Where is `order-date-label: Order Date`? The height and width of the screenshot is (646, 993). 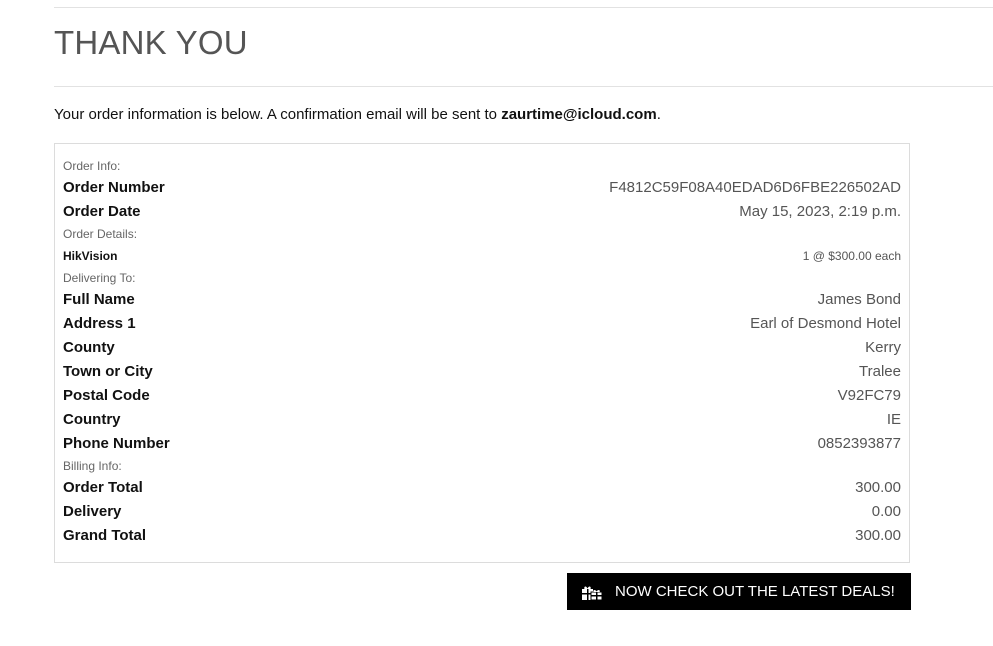
order-date-label: Order Date is located at coordinates (102, 211).